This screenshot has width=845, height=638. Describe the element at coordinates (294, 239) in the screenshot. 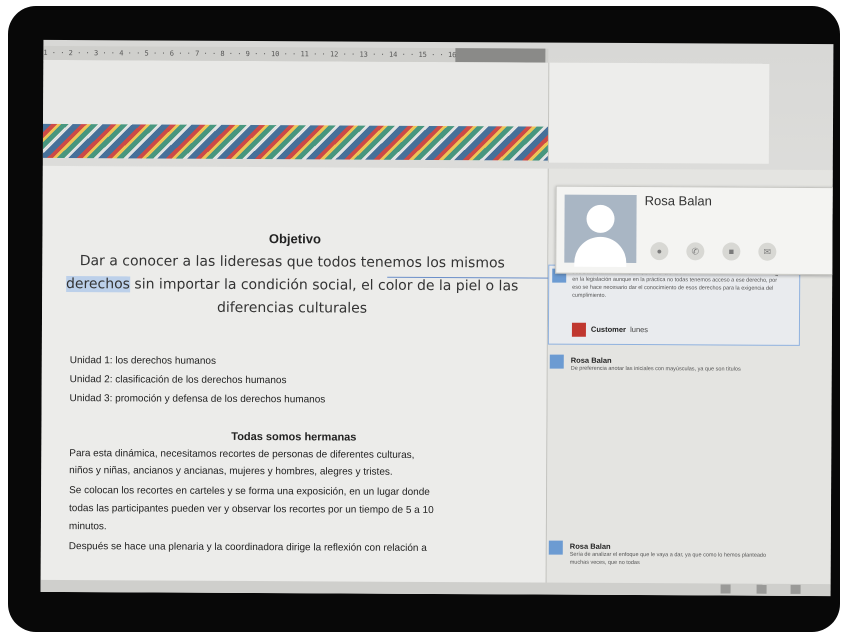

I see `objective-title: Objetivo` at that location.